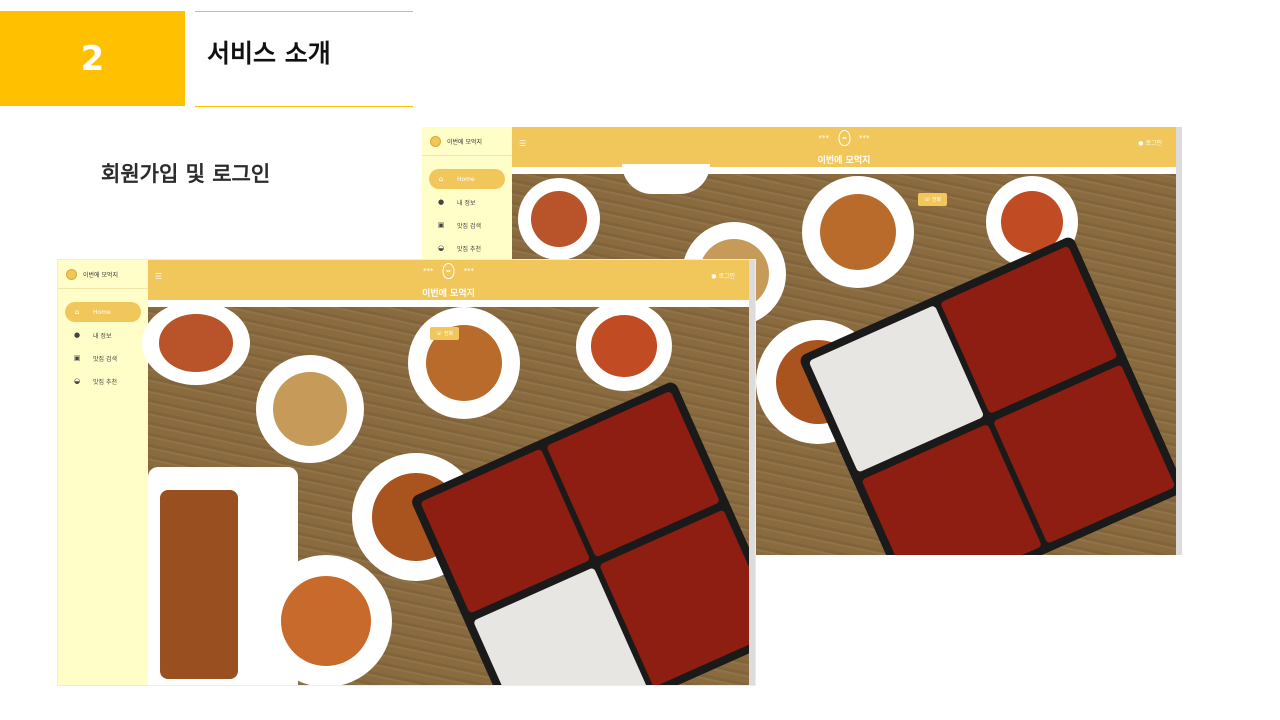 Image resolution: width=1280 pixels, height=720 pixels. What do you see at coordinates (186, 174) in the screenshot?
I see `slide-subtitle: 회원가입 및 로그인` at bounding box center [186, 174].